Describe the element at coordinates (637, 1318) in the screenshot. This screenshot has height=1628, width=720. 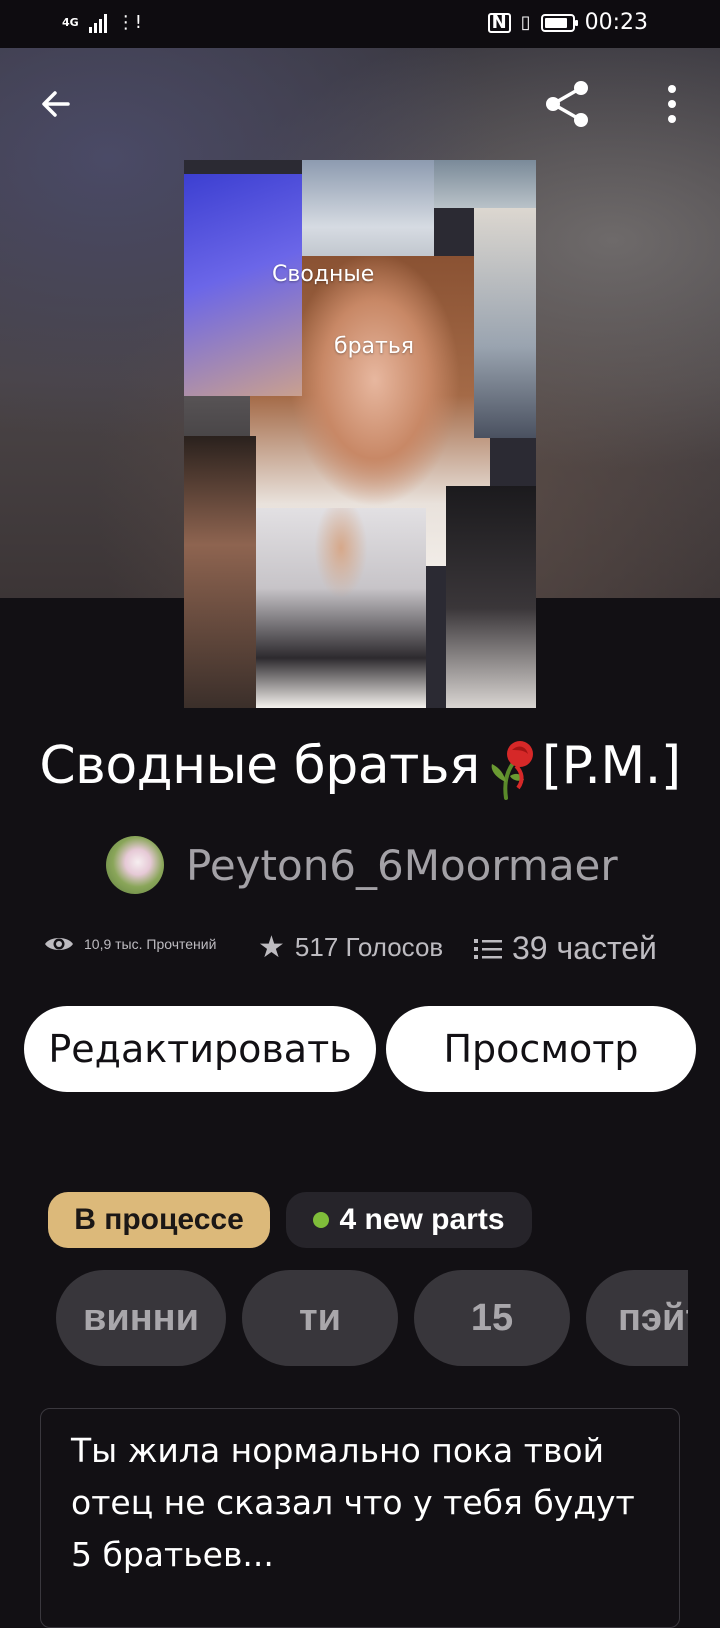
I see `tag-chip: пэйтон` at that location.